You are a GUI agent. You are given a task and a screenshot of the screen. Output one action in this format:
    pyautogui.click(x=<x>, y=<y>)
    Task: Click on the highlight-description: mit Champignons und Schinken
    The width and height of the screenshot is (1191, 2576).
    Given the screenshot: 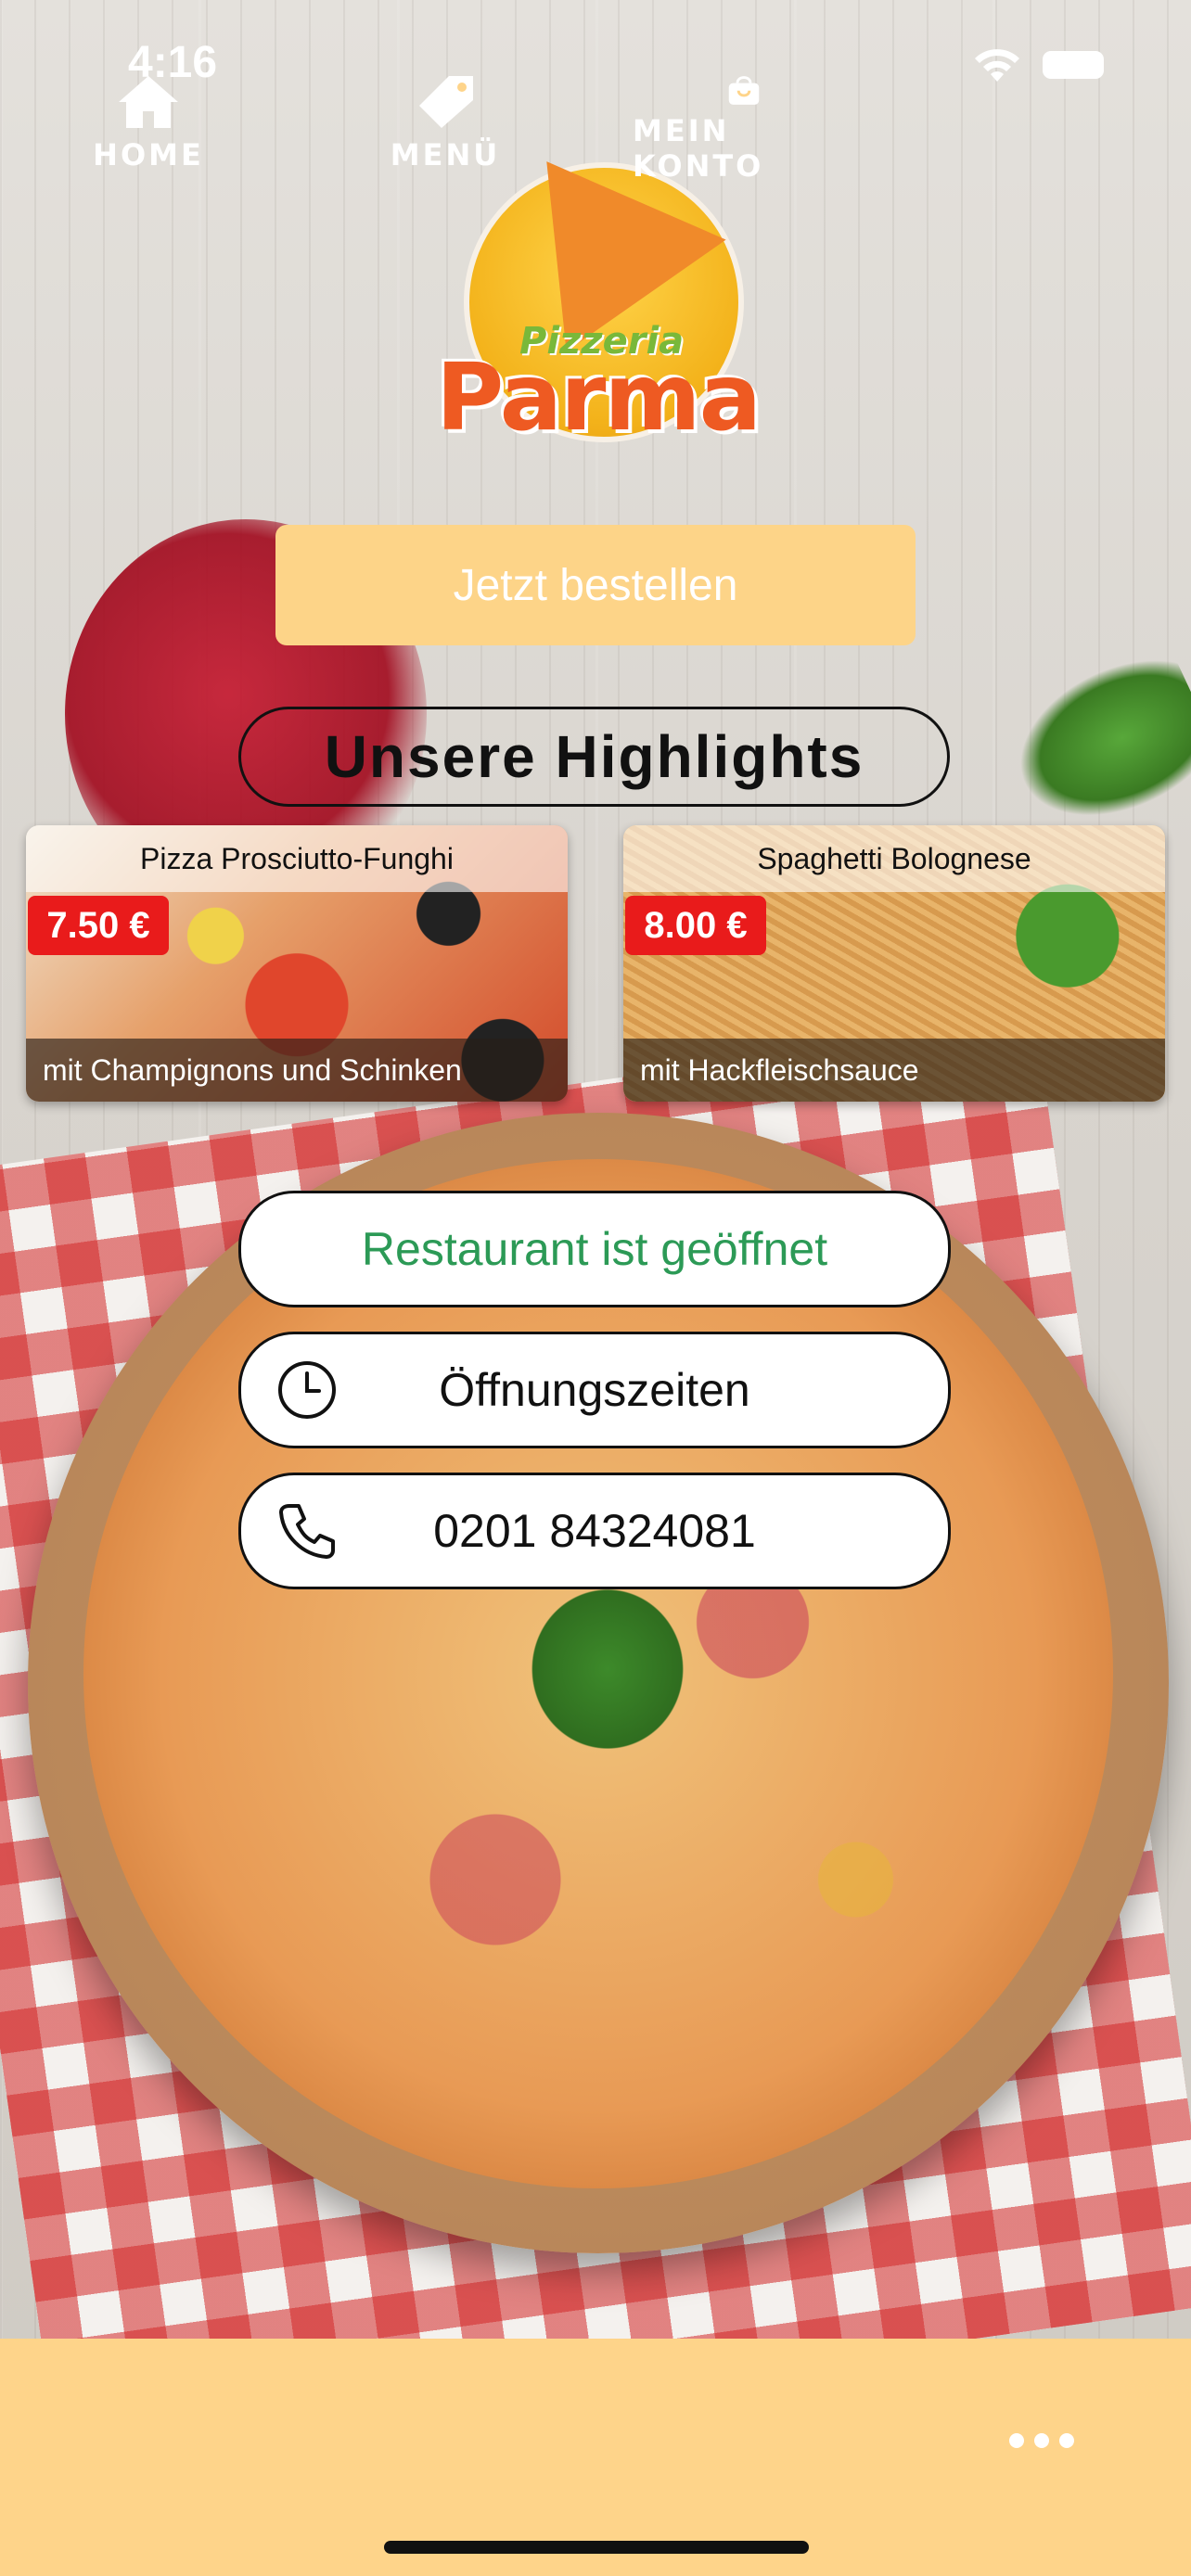 What is the action you would take?
    pyautogui.click(x=297, y=1070)
    